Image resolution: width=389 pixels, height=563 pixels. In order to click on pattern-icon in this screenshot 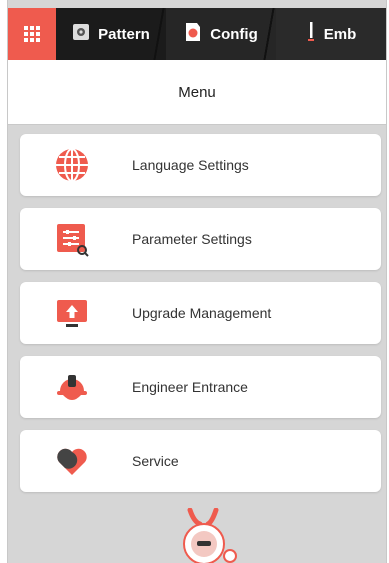, I will do `click(81, 34)`.